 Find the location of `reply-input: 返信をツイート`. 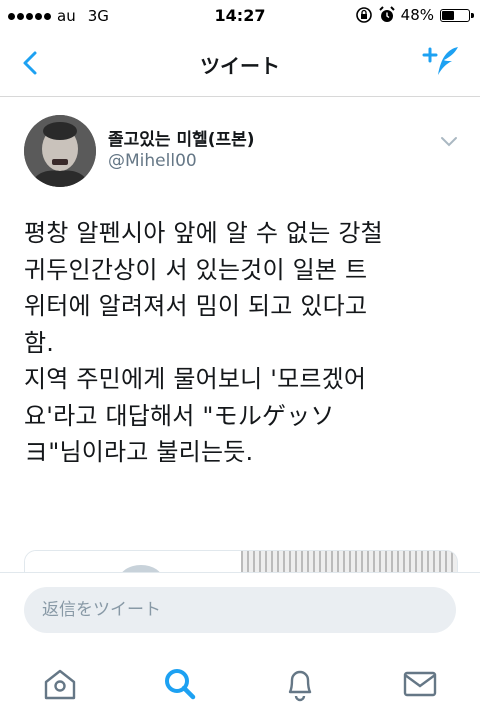

reply-input: 返信をツイート is located at coordinates (240, 610).